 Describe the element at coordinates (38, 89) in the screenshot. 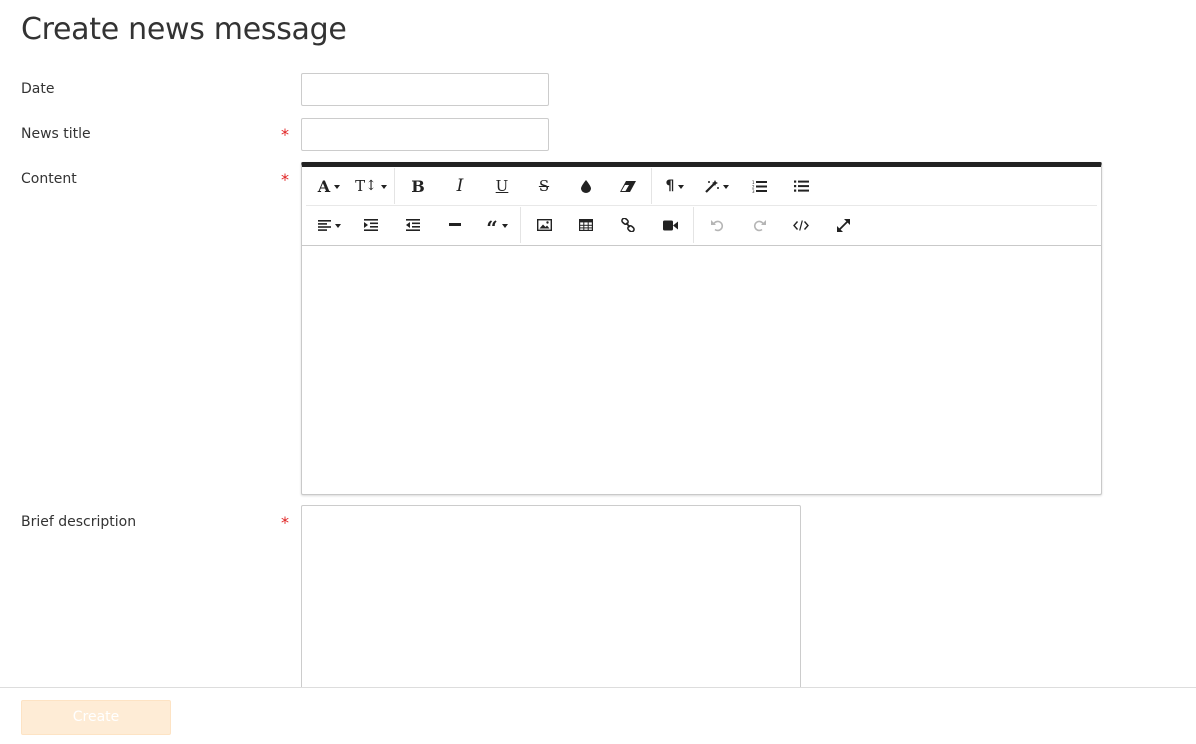

I see `date-label: Date` at that location.